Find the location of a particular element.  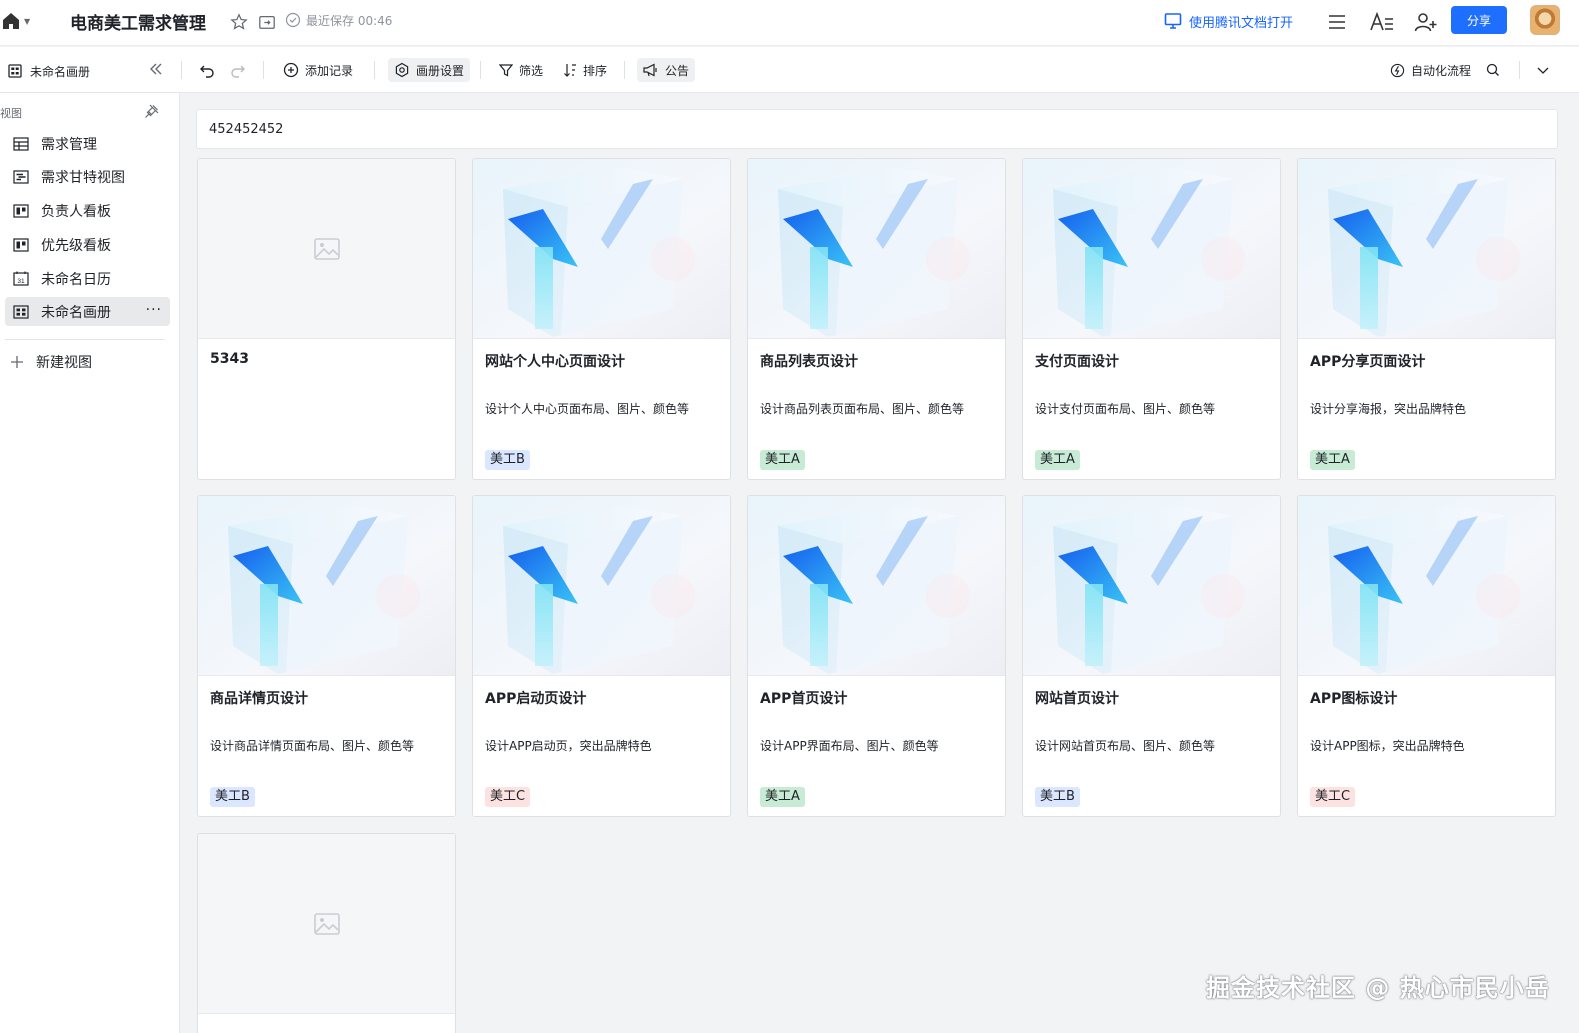

gallery-card: APP图标设计 设计APP图标，突出品牌特色 美工C is located at coordinates (1426, 656).